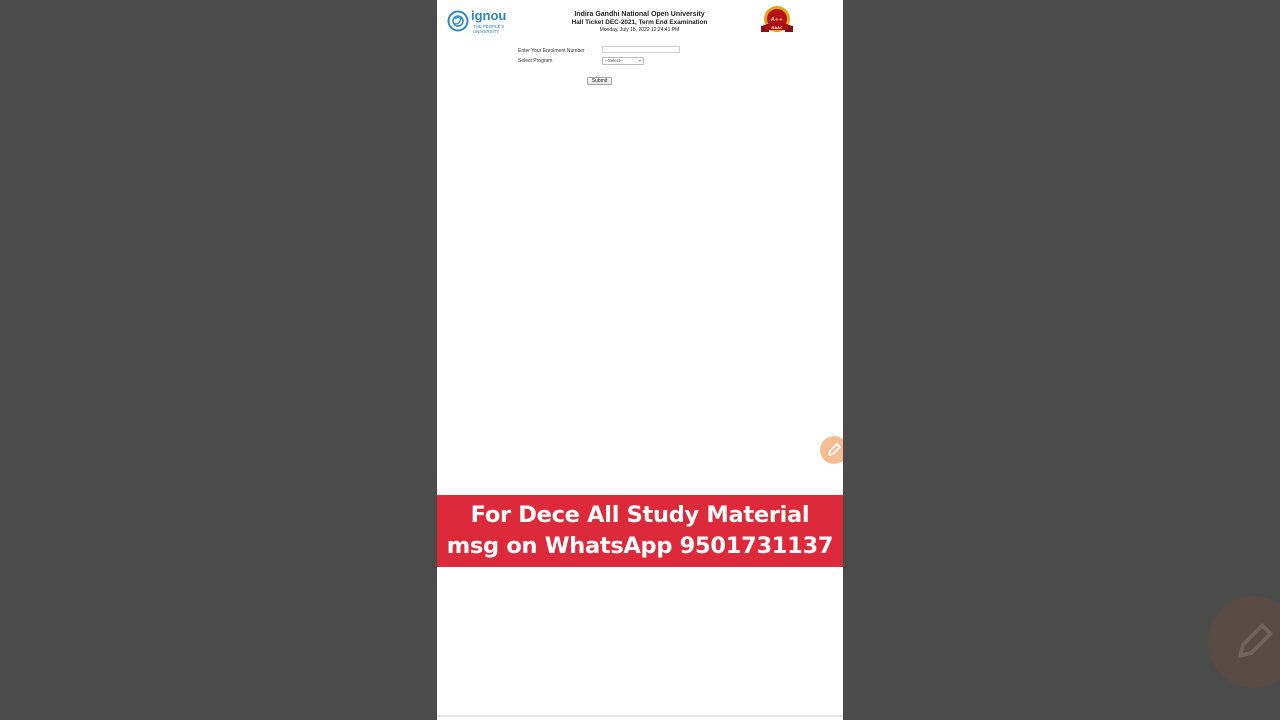 The width and height of the screenshot is (1280, 720). I want to click on naac-badge-grade: A++, so click(777, 20).